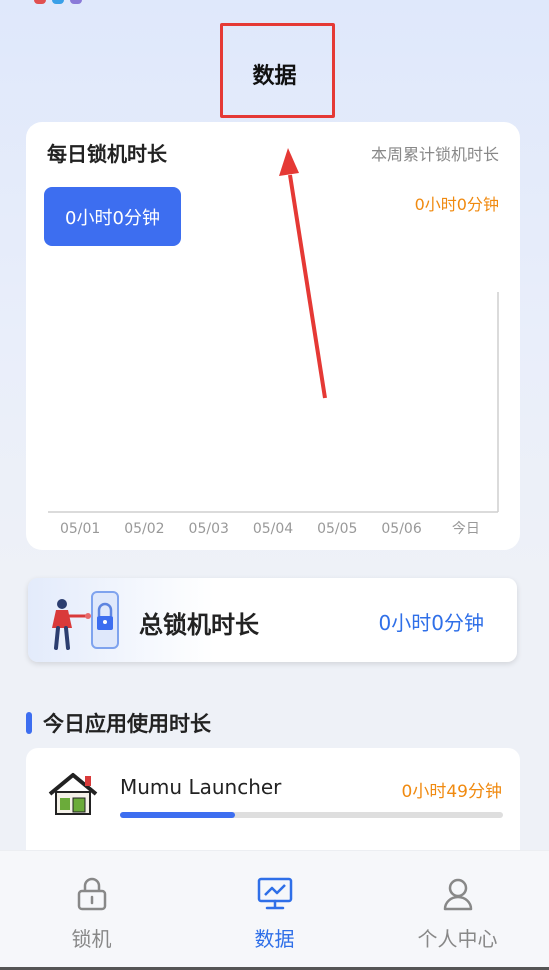 This screenshot has width=549, height=970. Describe the element at coordinates (127, 724) in the screenshot. I see `app-usage-title: 今日应用使用时长` at that location.